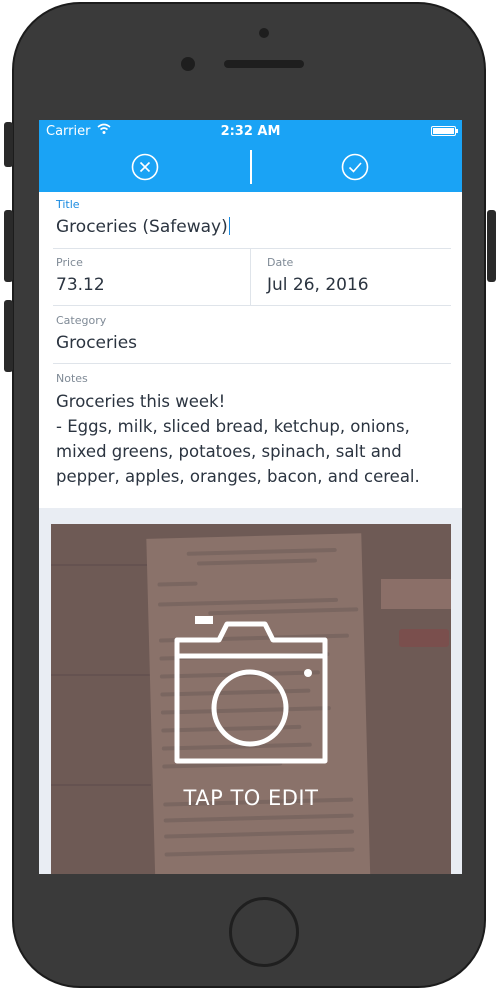  What do you see at coordinates (318, 285) in the screenshot?
I see `date-value: Jul 26, 2016` at bounding box center [318, 285].